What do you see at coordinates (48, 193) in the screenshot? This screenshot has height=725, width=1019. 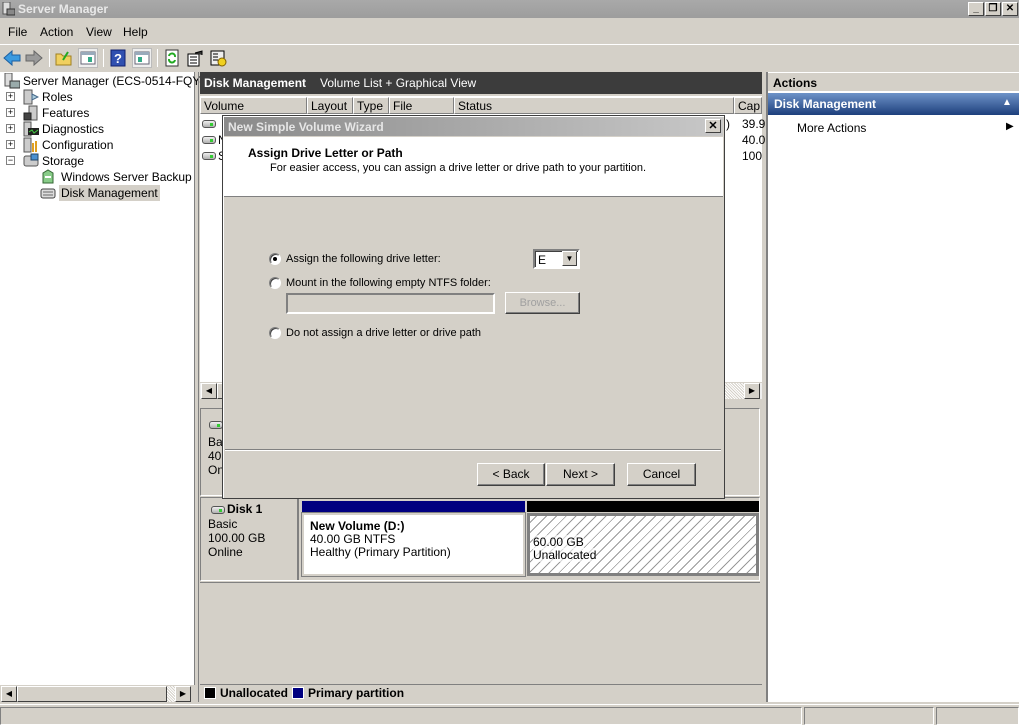 I see `disk-management-icon` at bounding box center [48, 193].